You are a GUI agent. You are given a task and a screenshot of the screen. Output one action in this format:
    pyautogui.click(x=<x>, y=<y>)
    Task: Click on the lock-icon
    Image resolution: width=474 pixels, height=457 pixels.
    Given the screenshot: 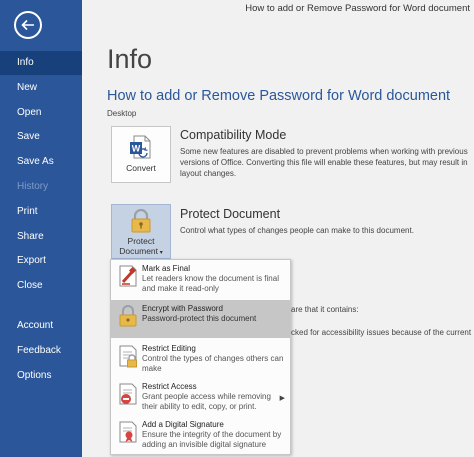 What is the action you would take?
    pyautogui.click(x=141, y=221)
    